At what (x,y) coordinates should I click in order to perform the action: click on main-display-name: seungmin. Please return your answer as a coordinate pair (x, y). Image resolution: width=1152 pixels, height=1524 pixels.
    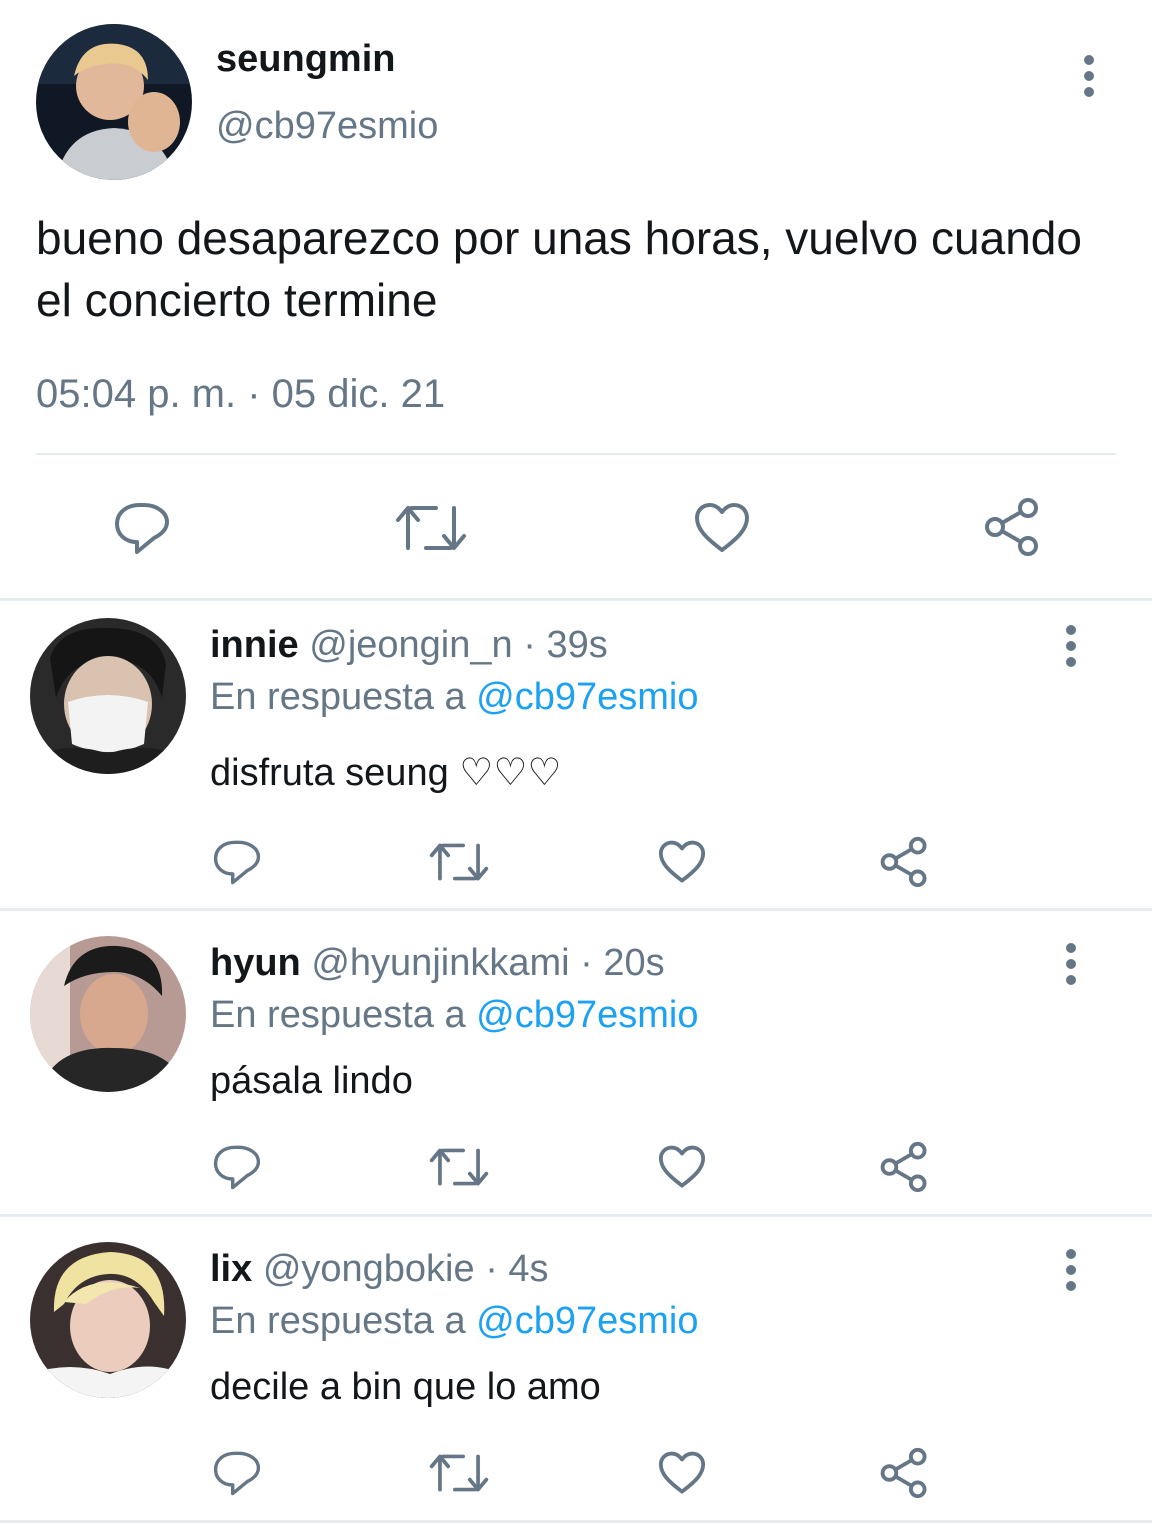
    Looking at the image, I should click on (305, 59).